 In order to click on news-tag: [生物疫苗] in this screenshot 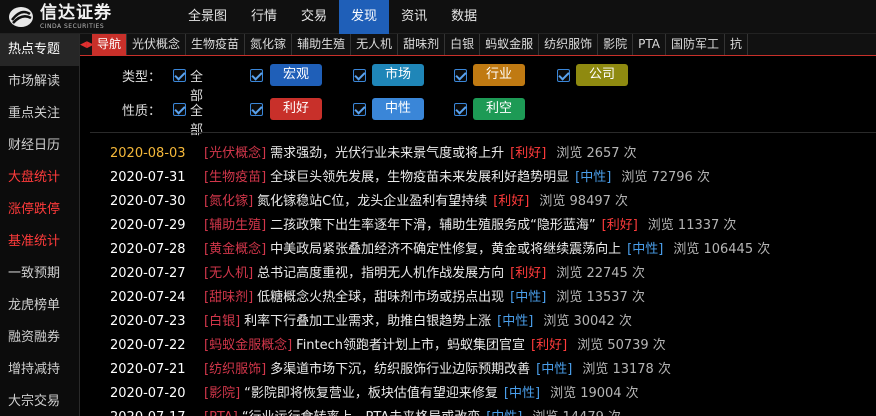, I will do `click(235, 177)`.